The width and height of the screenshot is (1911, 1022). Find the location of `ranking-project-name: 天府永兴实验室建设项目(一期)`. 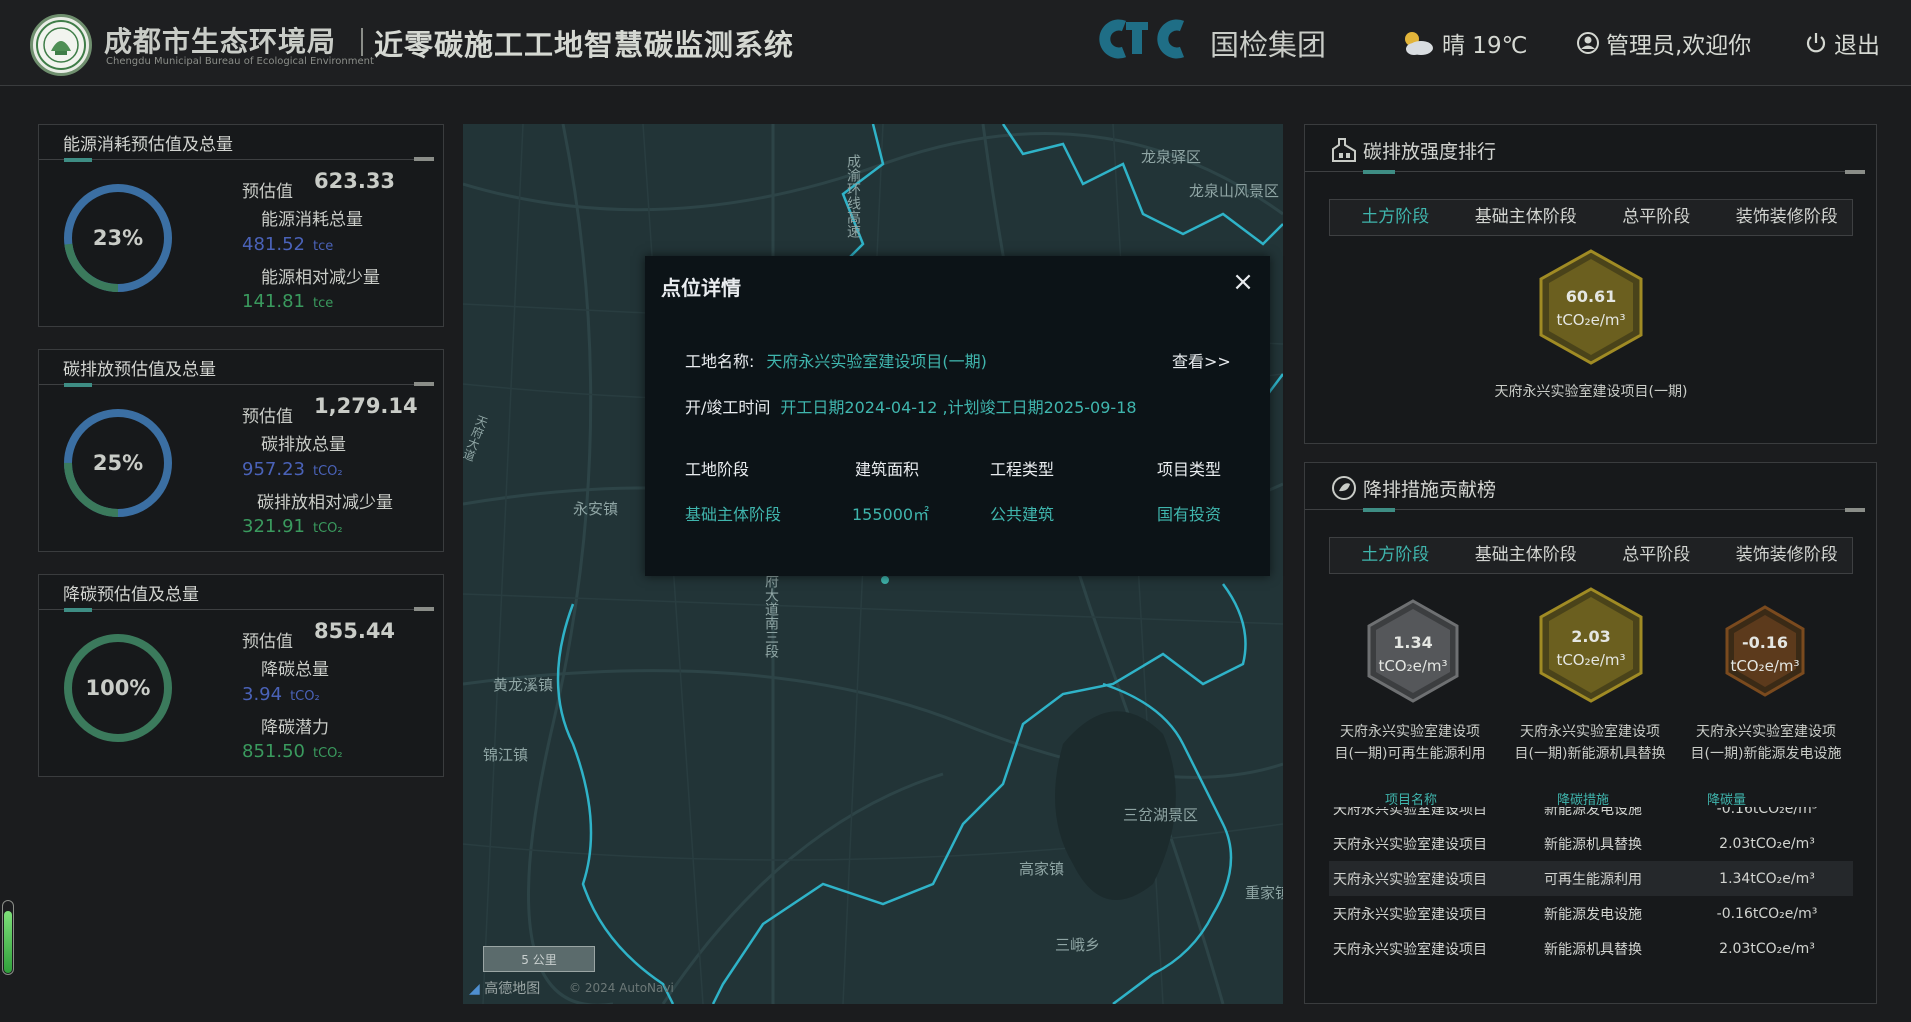

ranking-project-name: 天府永兴实验室建设项目(一期) is located at coordinates (1591, 392).